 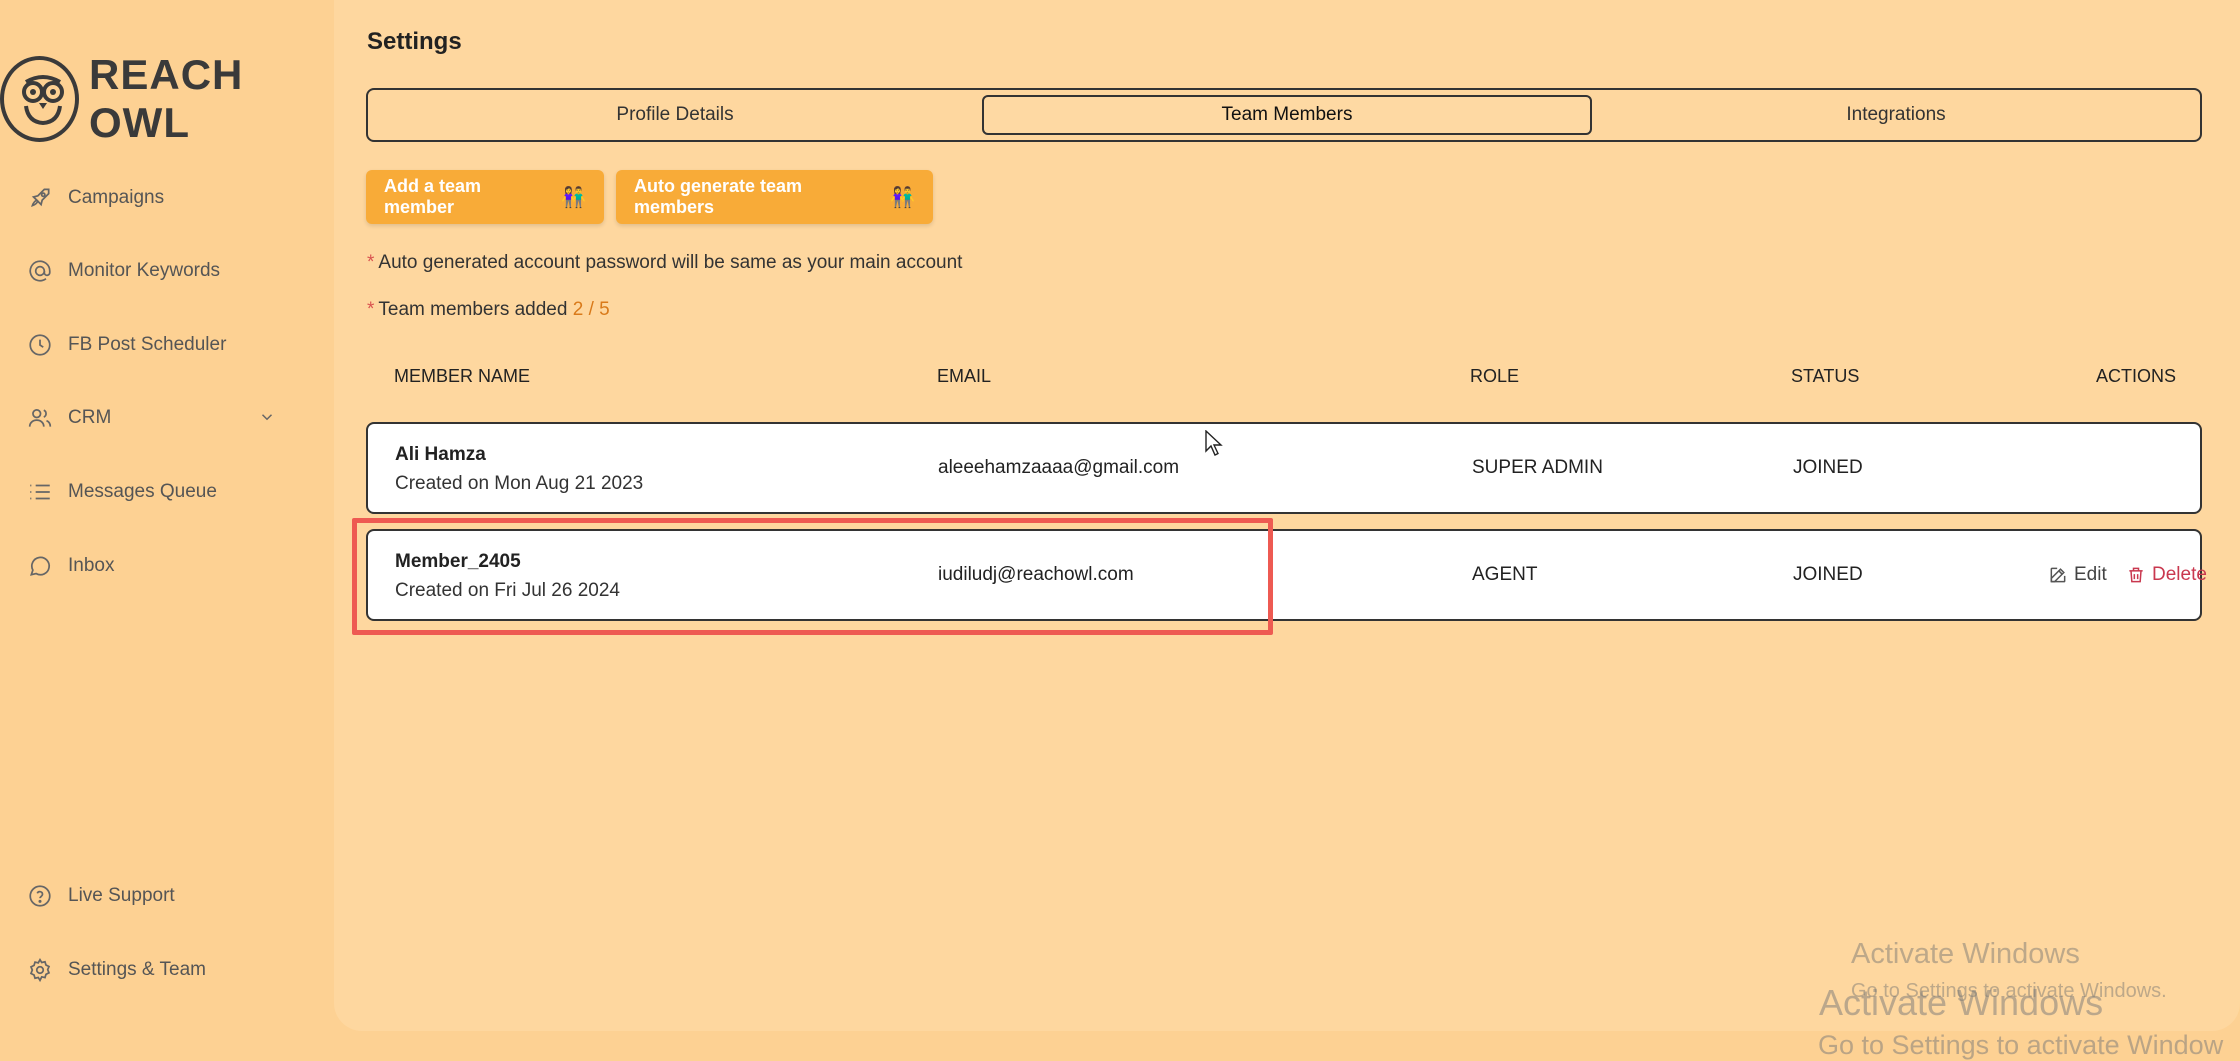 I want to click on sidebar-item-label: Live Support, so click(x=121, y=895).